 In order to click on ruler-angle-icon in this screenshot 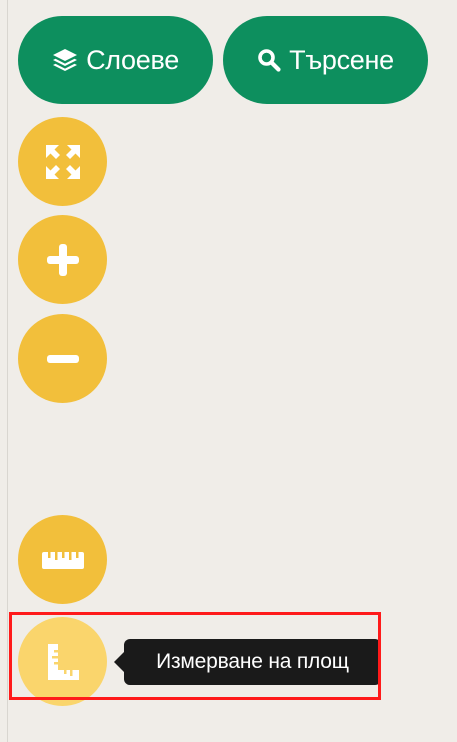, I will do `click(63, 662)`.